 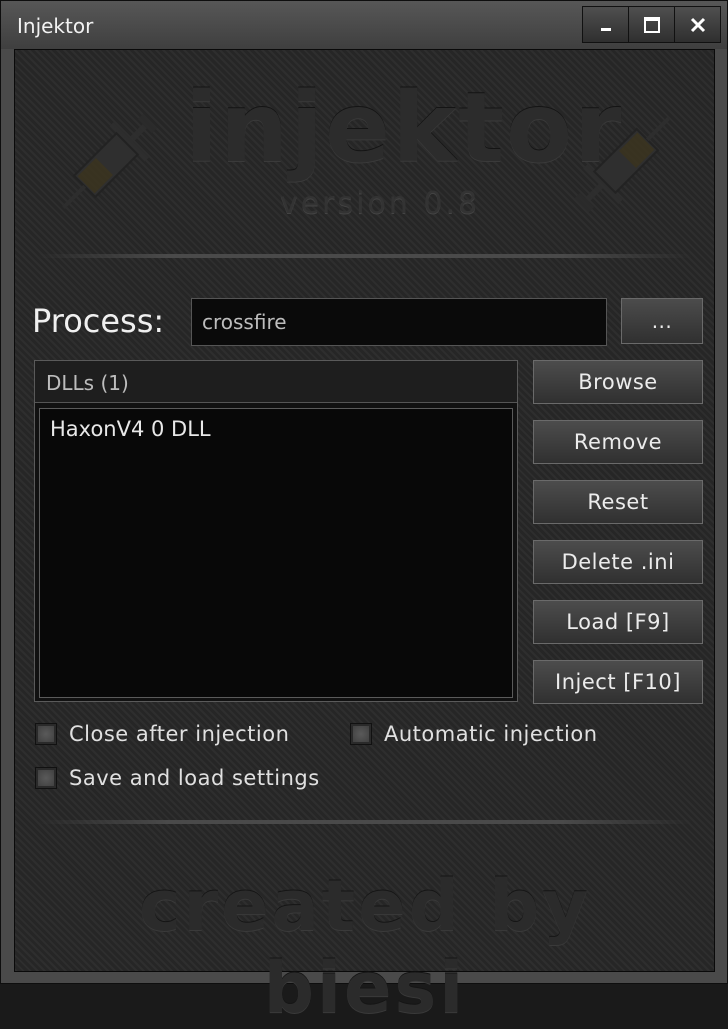 What do you see at coordinates (98, 321) in the screenshot?
I see `process-label: Process:` at bounding box center [98, 321].